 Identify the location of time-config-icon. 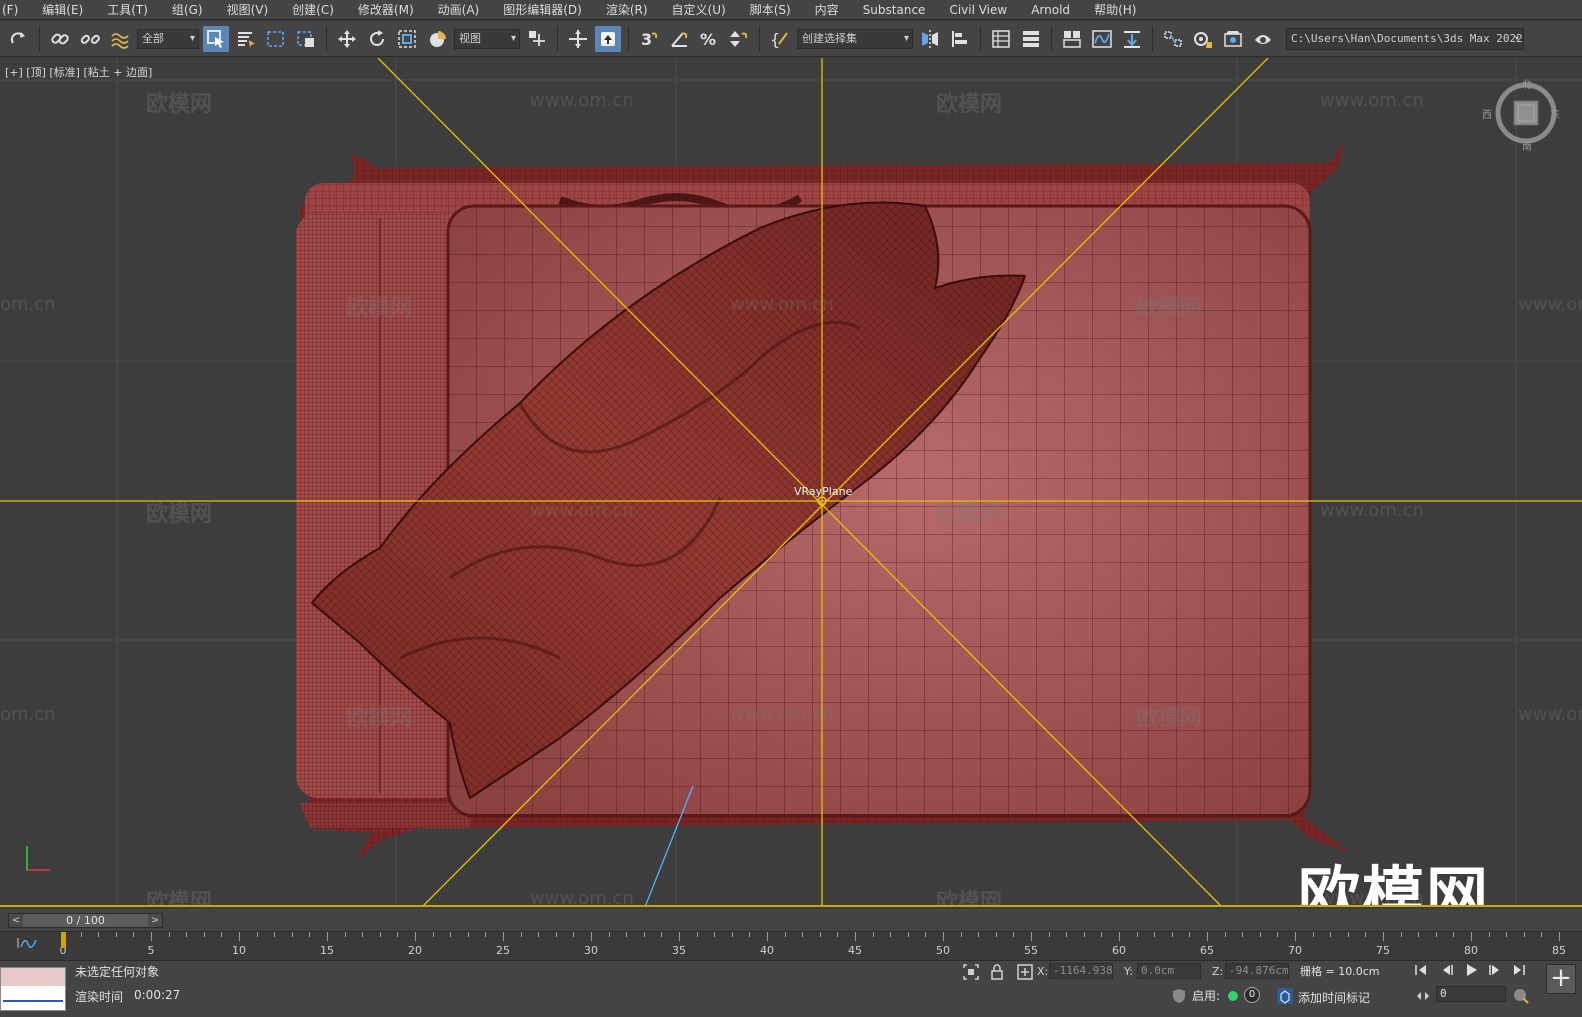
(1521, 996).